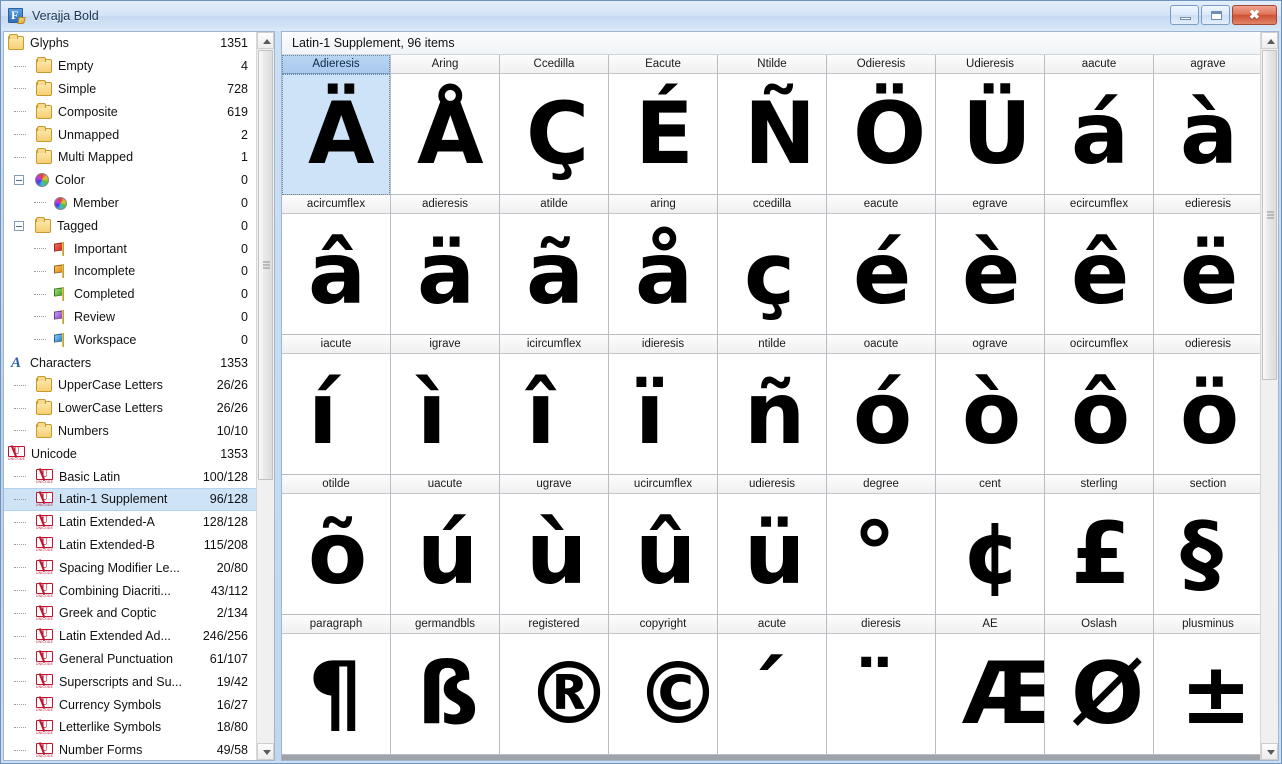 Image resolution: width=1282 pixels, height=764 pixels. What do you see at coordinates (336, 134) in the screenshot?
I see `glyph-cell-preview: Ä` at bounding box center [336, 134].